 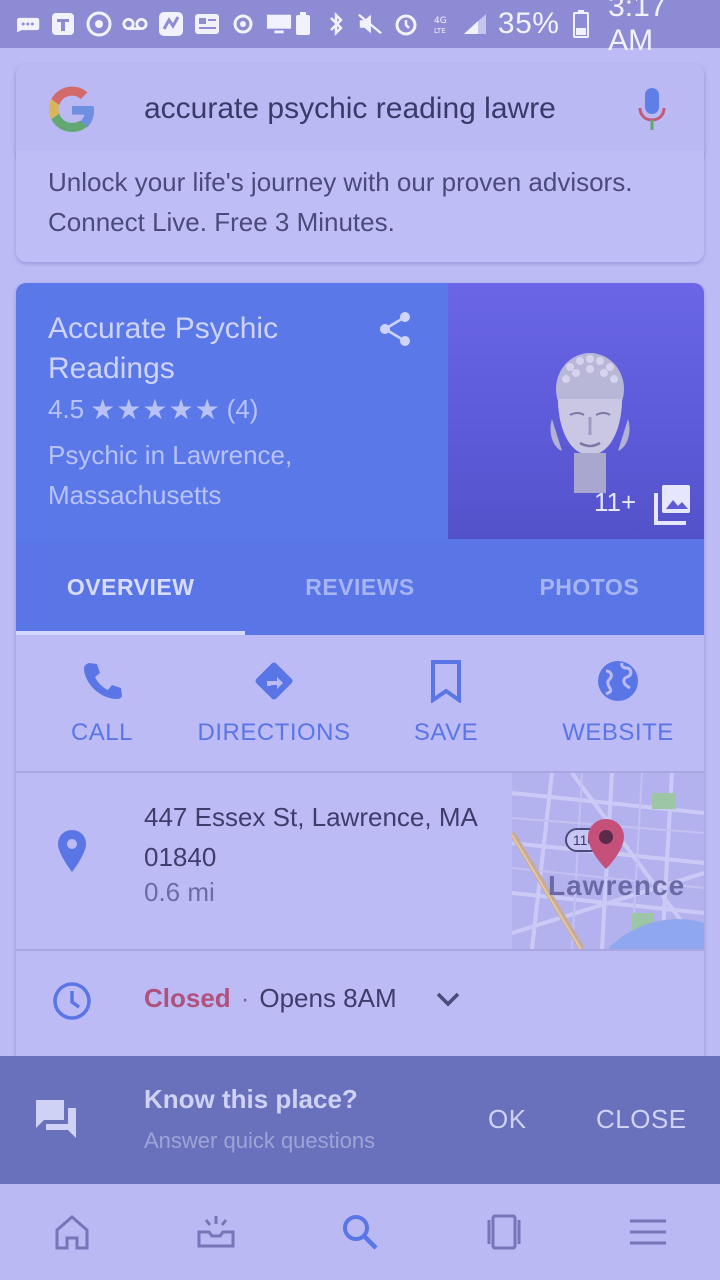 I want to click on hours-text: Closed · Opens 8AM, so click(x=270, y=998).